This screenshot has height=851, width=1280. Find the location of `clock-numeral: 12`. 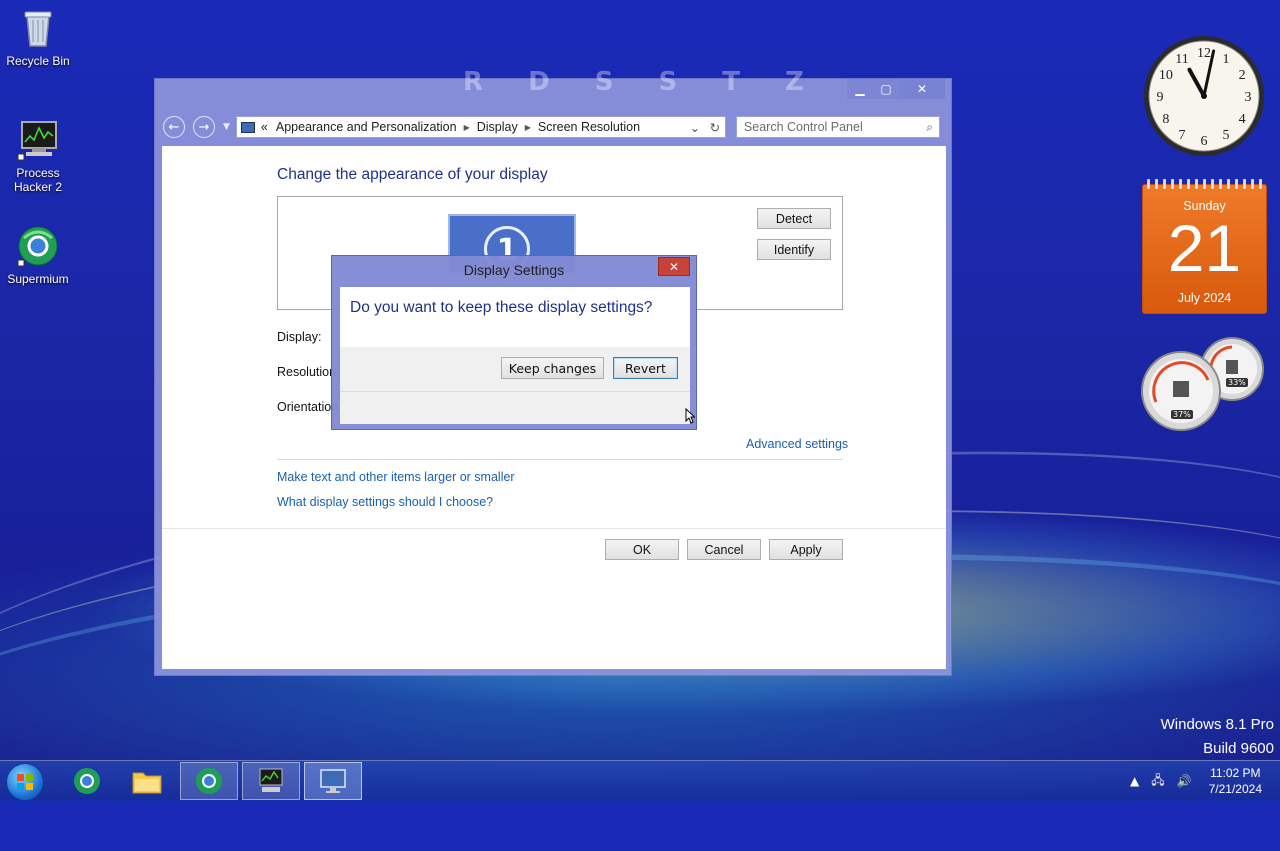

clock-numeral: 12 is located at coordinates (1204, 53).